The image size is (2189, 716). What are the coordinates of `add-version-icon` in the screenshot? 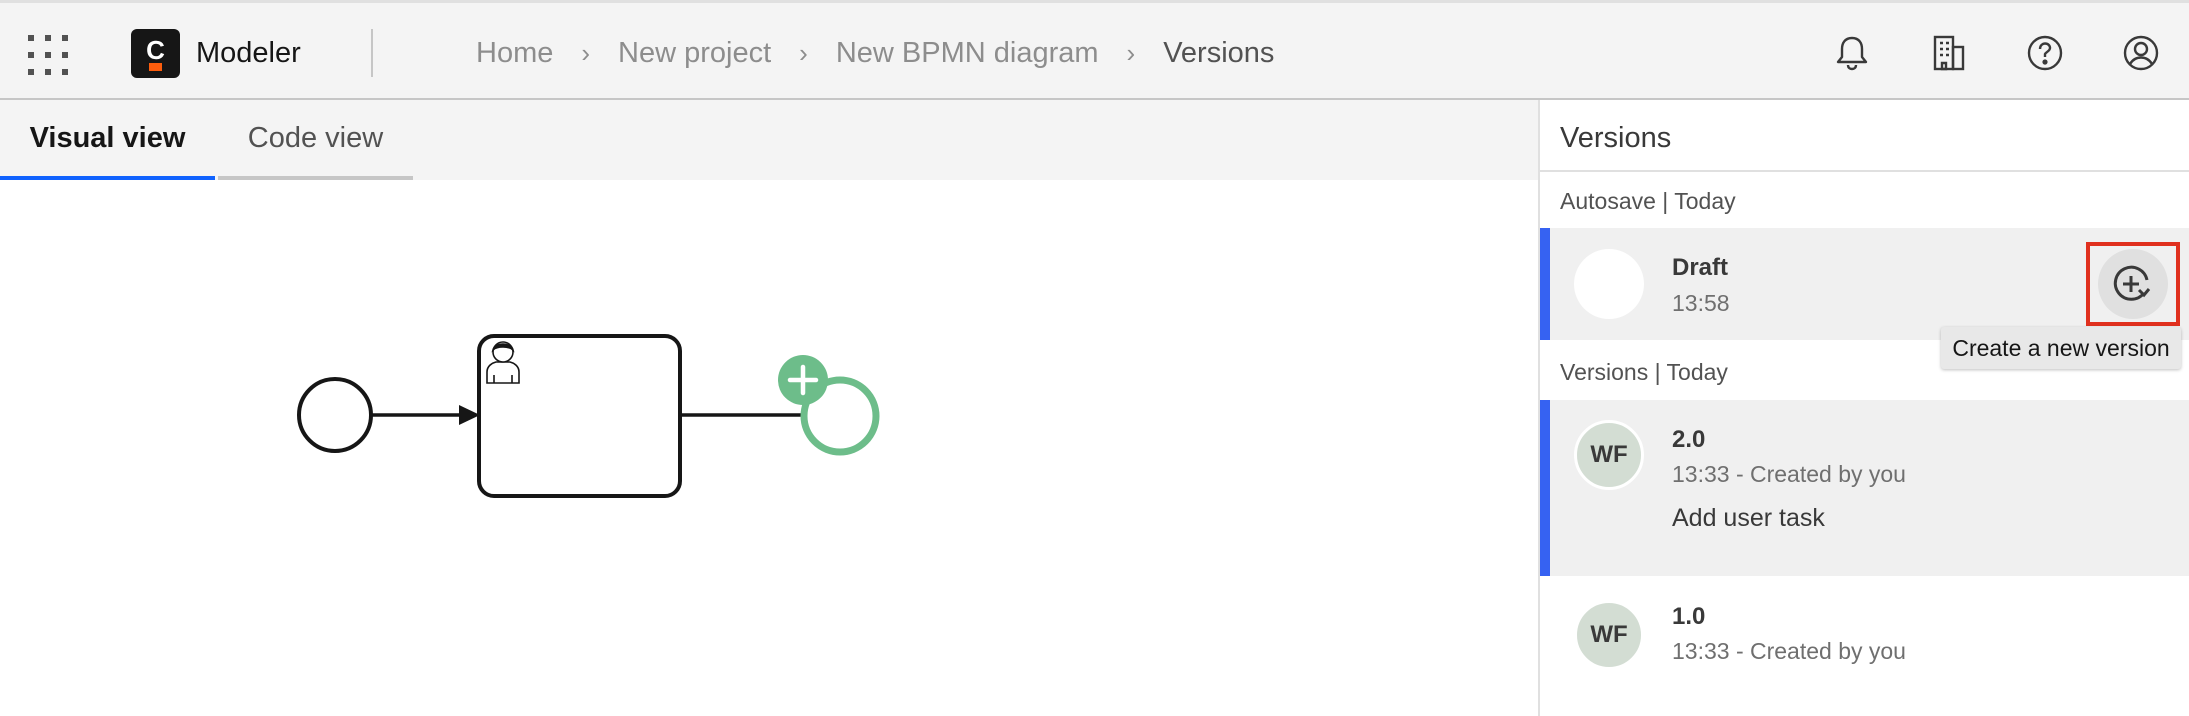 It's located at (2132, 283).